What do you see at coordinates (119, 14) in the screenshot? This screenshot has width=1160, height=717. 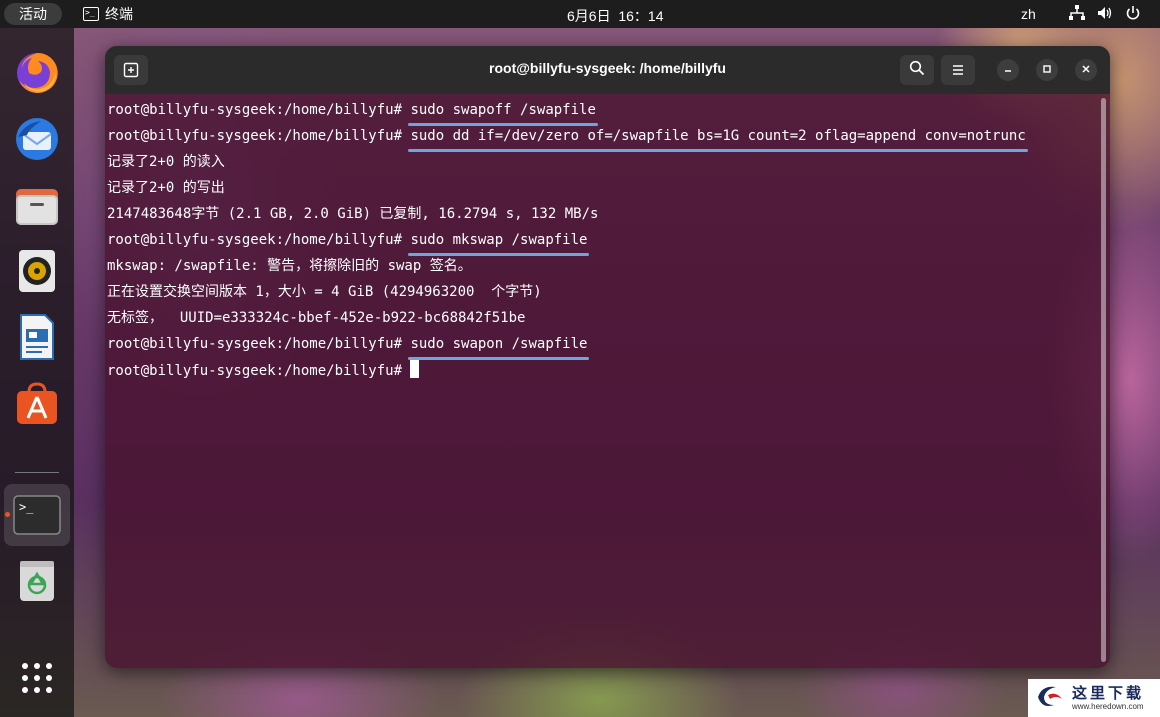 I see `app-menu-label: 终端` at bounding box center [119, 14].